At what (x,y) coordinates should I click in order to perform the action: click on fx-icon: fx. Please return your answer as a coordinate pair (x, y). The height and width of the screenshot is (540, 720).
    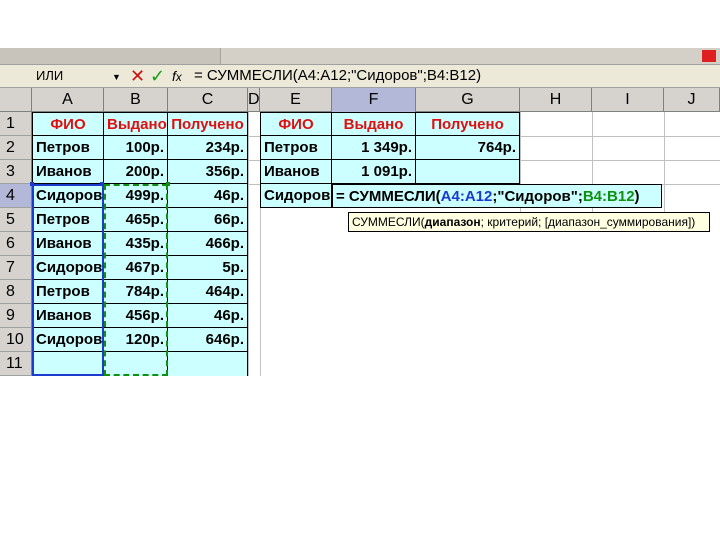
    Looking at the image, I should click on (177, 77).